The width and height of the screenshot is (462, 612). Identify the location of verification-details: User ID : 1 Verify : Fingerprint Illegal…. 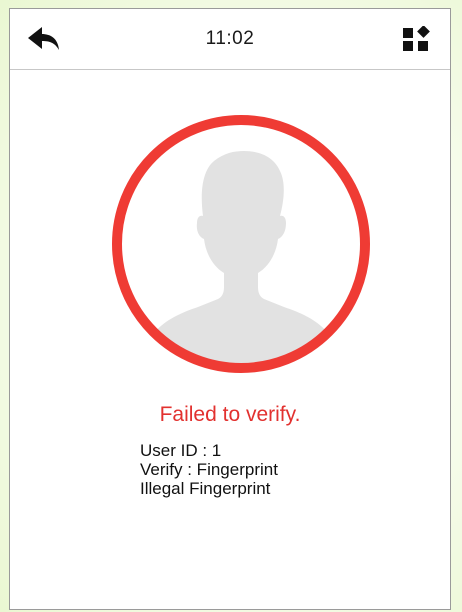
(209, 469).